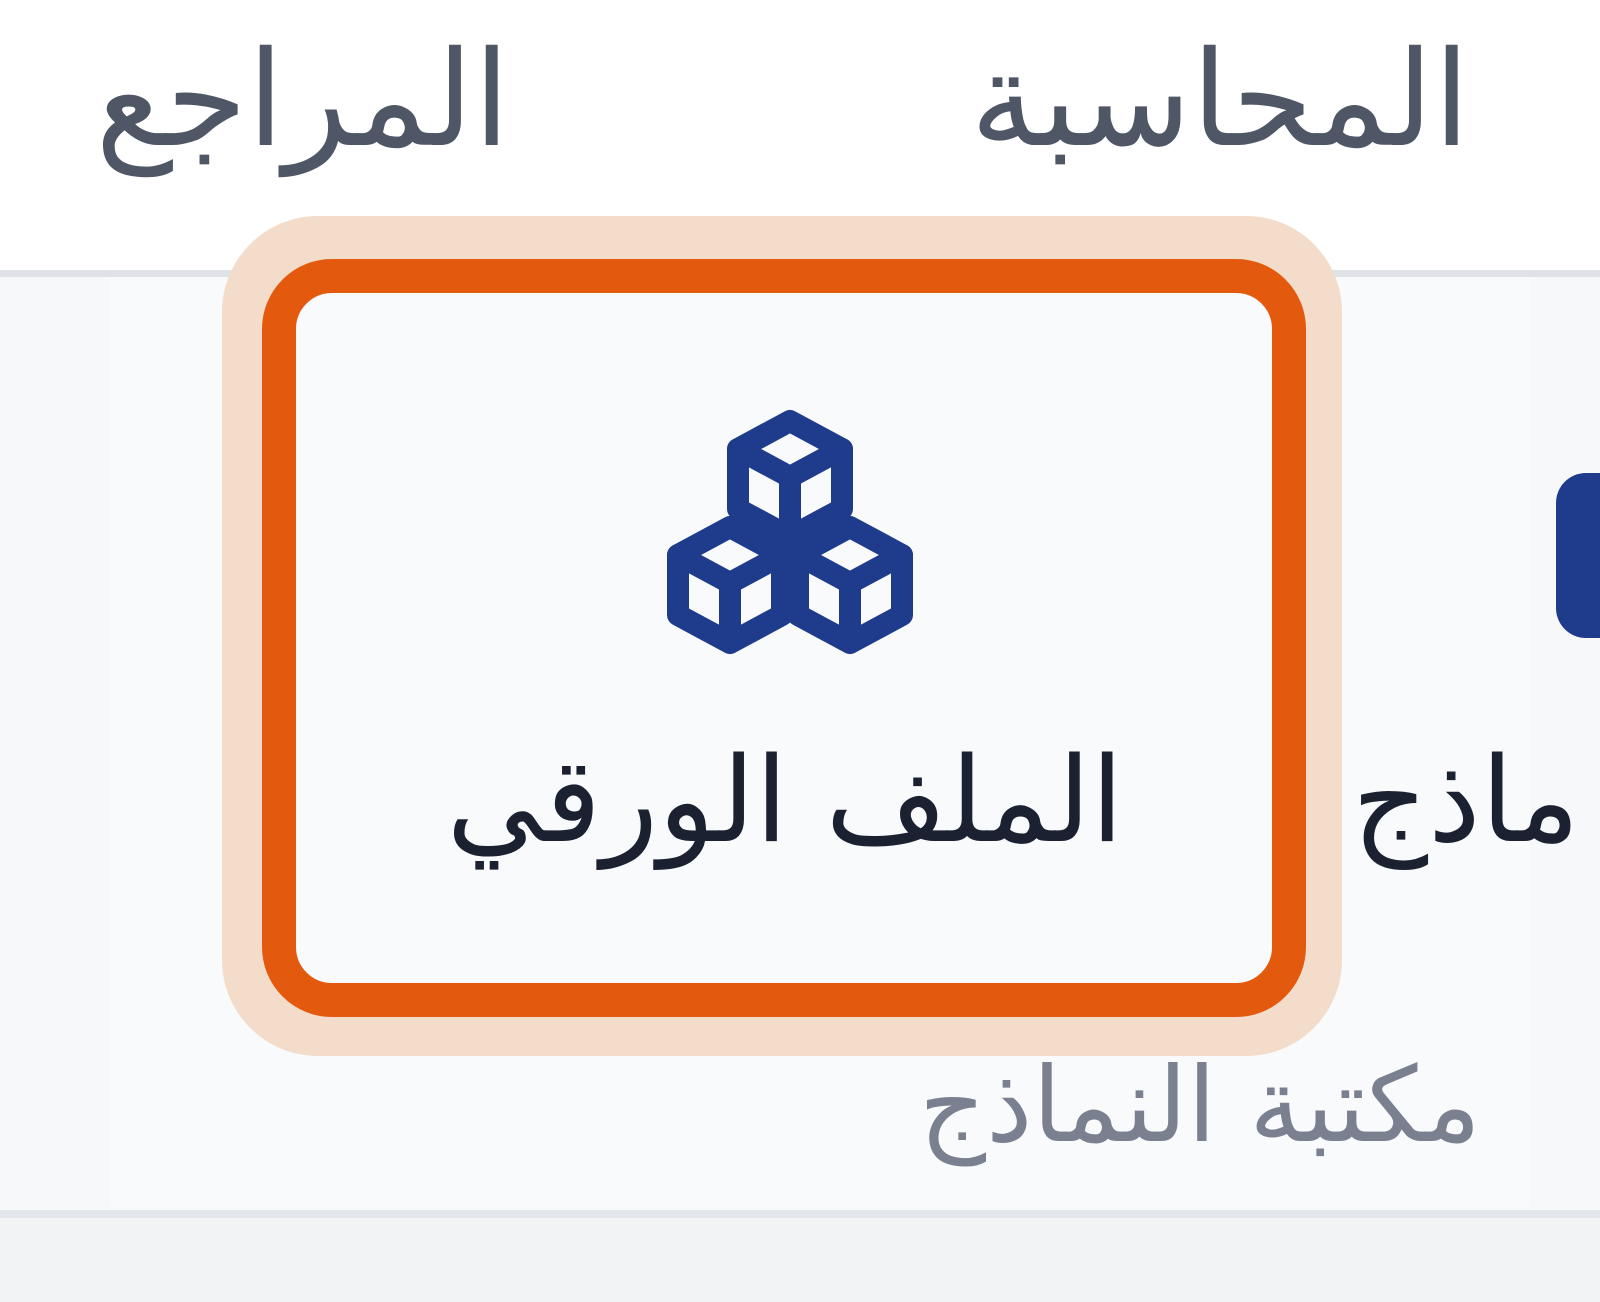  Describe the element at coordinates (1200, 1105) in the screenshot. I see `group-caption: مكتبة النماذج` at that location.